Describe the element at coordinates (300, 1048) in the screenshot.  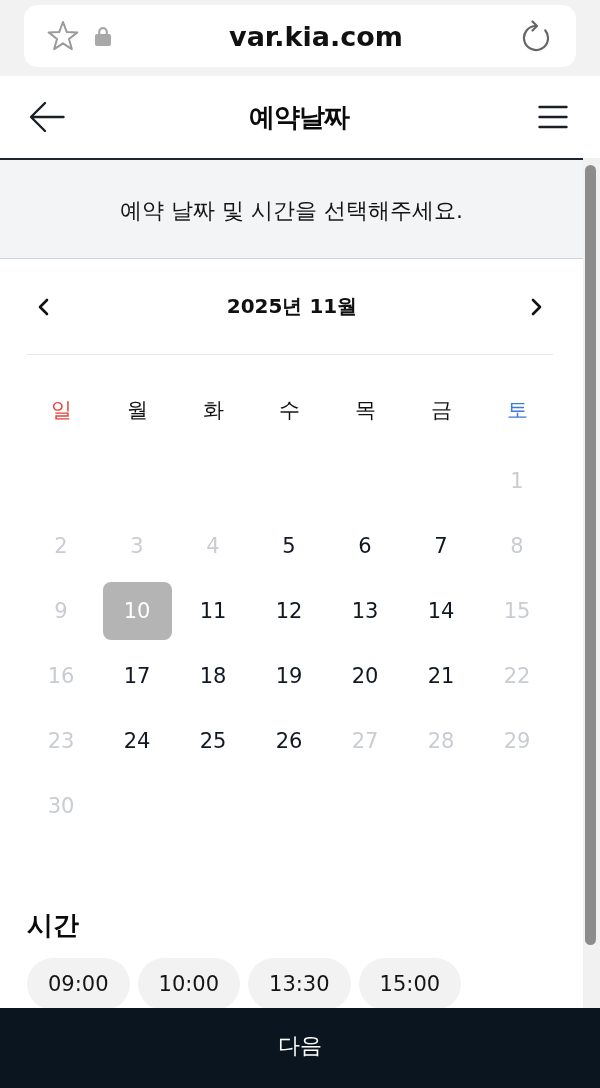
I see `next-button: 다음` at that location.